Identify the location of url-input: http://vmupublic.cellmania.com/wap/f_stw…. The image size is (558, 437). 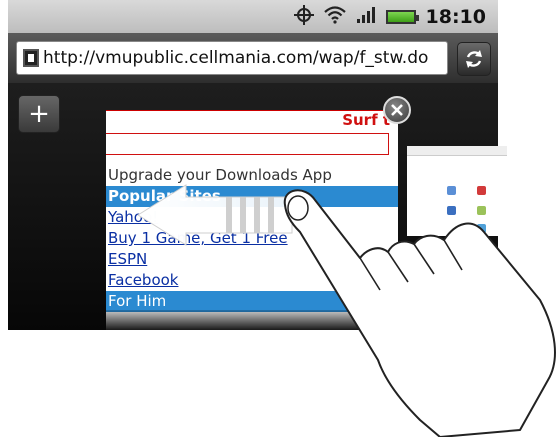
(232, 58).